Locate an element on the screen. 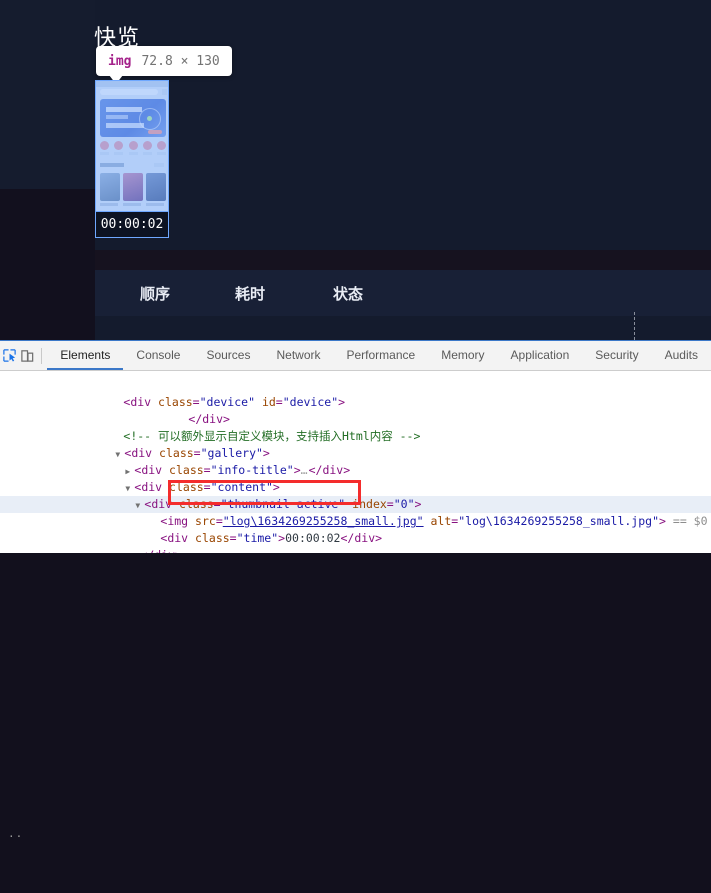 Image resolution: width=711 pixels, height=893 pixels. dom-line-clipped-top: <div class="gallery" id="gallery"> is located at coordinates (355, 405).